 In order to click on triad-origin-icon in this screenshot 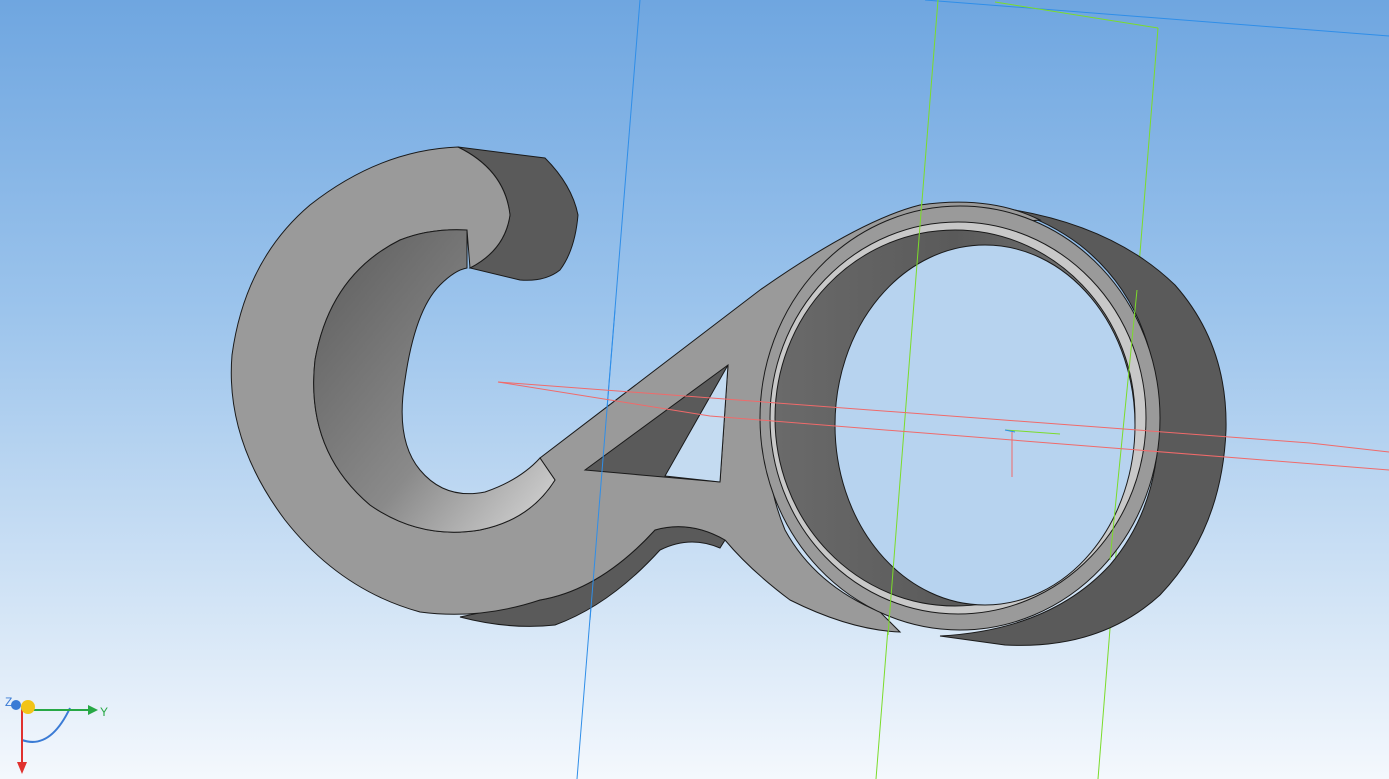, I will do `click(28, 707)`.